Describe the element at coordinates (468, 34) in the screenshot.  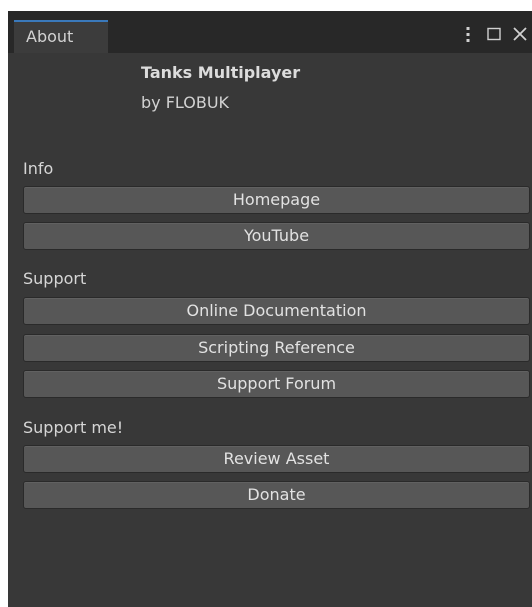
I see `kebab-menu-icon` at that location.